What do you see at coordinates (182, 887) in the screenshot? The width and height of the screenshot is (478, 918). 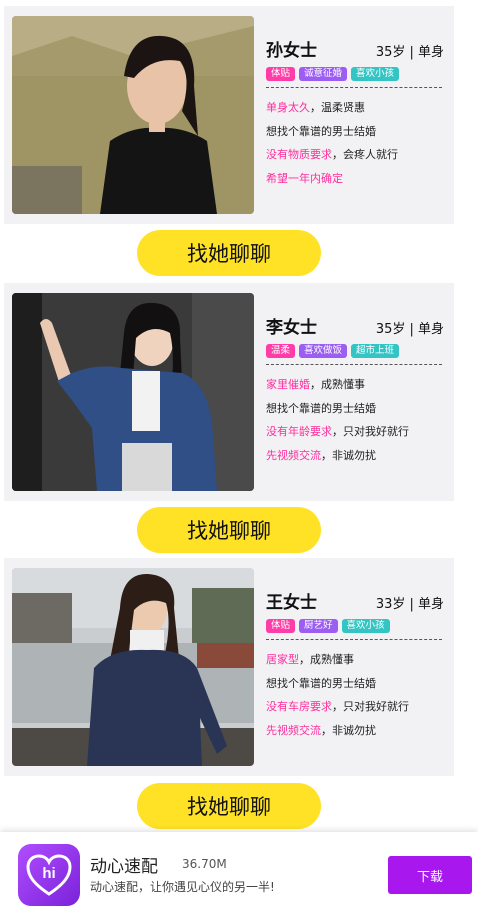 I see `app-description: 动心速配，让你遇见心仪的另一半!` at bounding box center [182, 887].